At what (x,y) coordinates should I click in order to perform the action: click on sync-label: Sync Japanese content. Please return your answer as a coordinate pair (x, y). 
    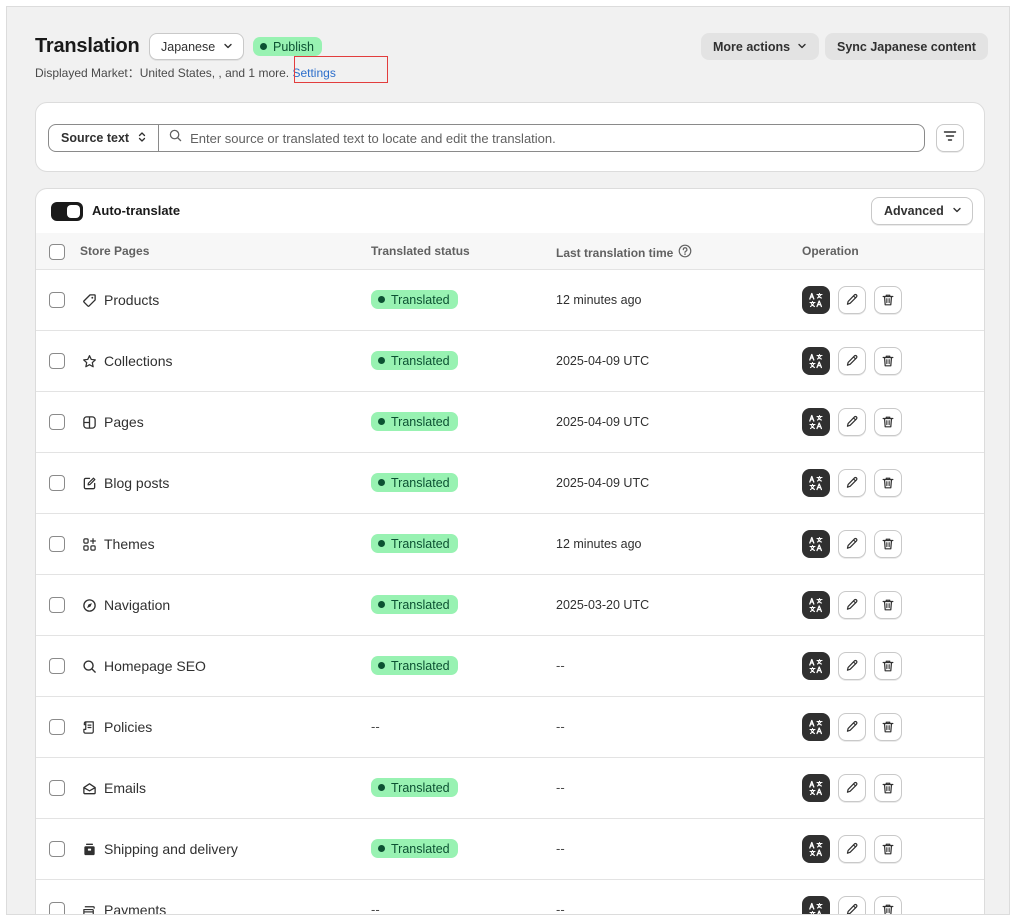
    Looking at the image, I should click on (906, 46).